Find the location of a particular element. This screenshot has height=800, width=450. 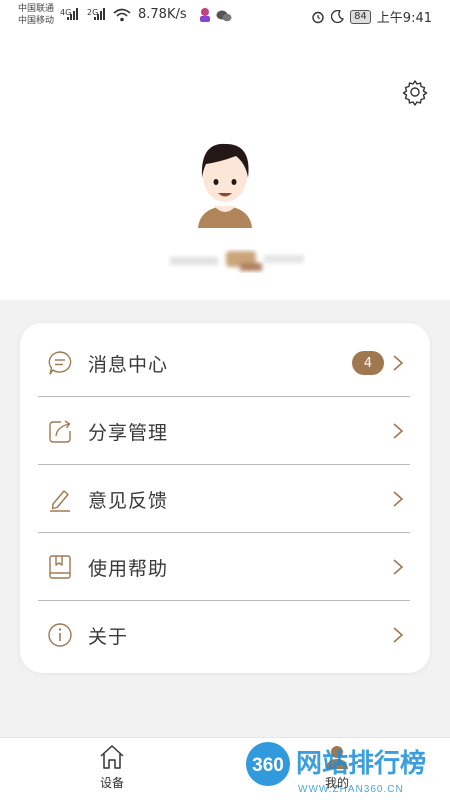

watermark-logo: 360 网站排行榜 WWW.ZHAN360.CN is located at coordinates (336, 768).